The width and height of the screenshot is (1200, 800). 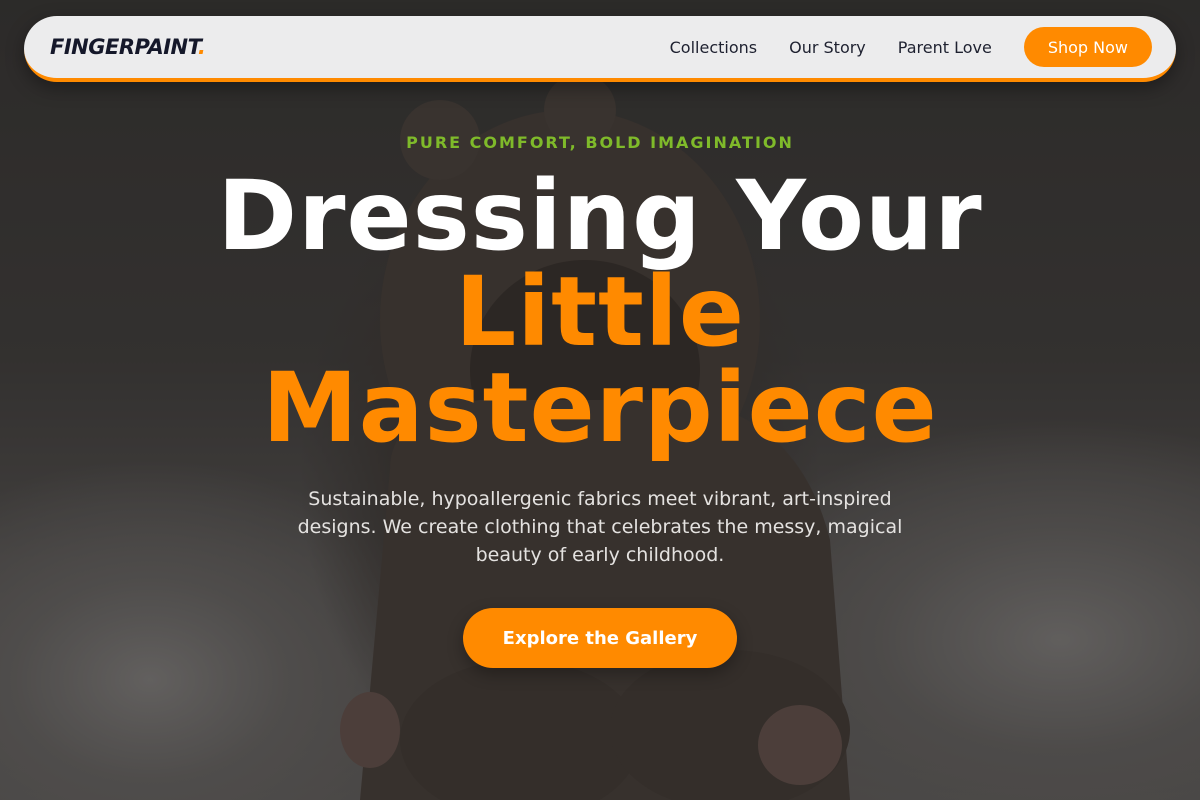 I want to click on explore-gallery-button: Explore the Gallery, so click(x=600, y=638).